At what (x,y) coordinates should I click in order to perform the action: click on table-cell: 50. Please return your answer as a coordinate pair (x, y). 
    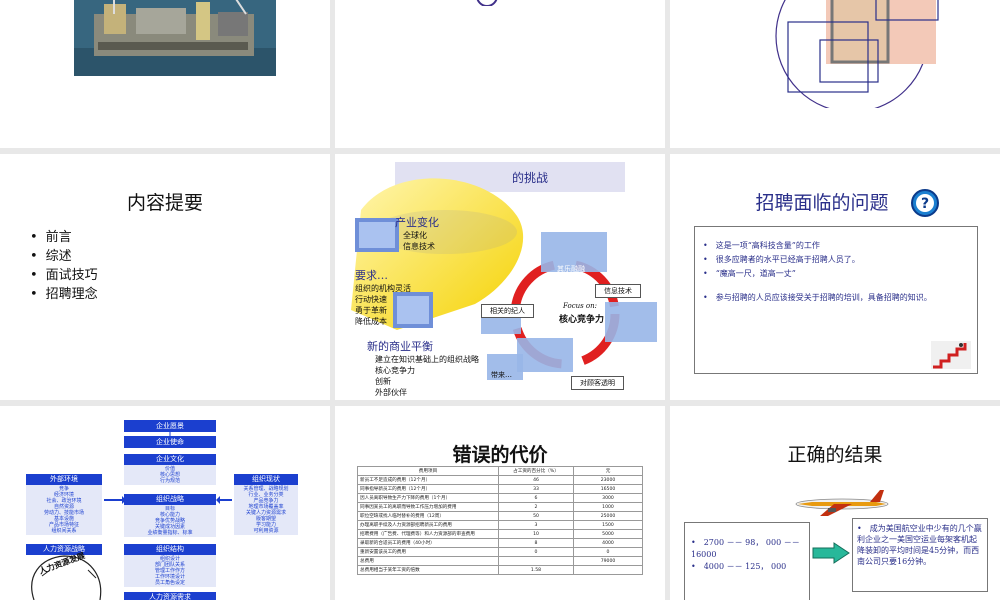
    Looking at the image, I should click on (536, 516).